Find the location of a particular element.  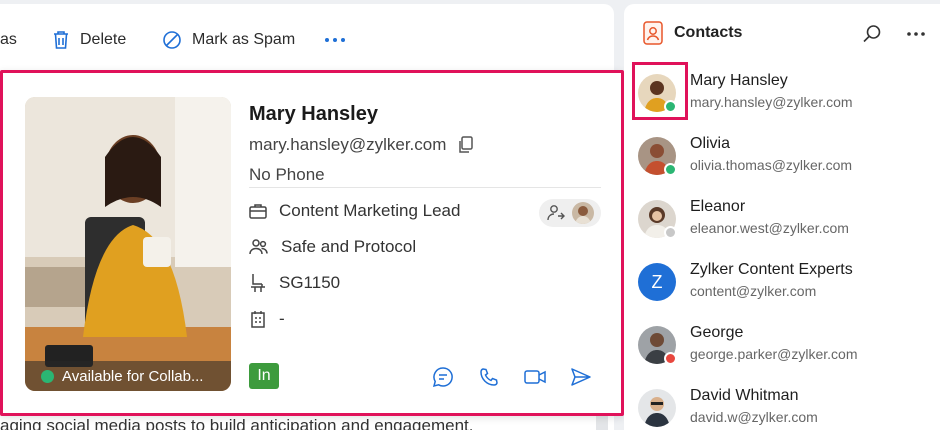

contacts-more-button is located at coordinates (916, 36).